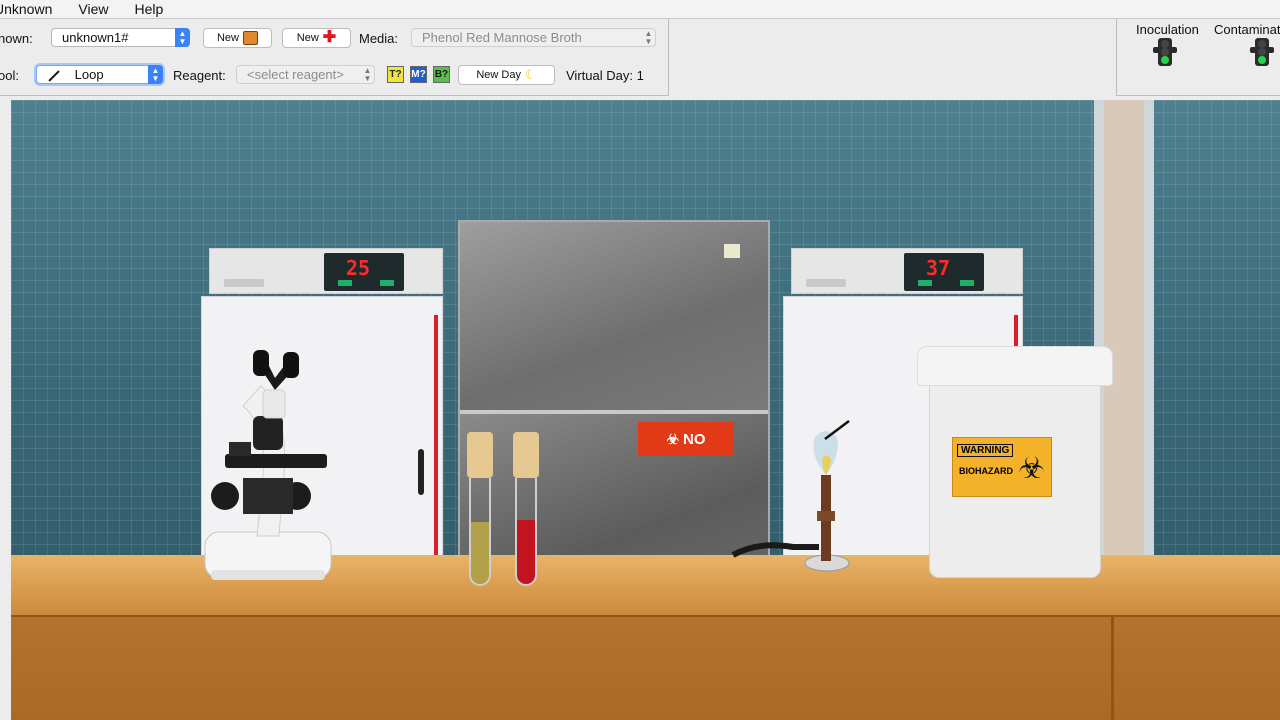 The image size is (1280, 720). I want to click on temperature-readout: 37, so click(938, 268).